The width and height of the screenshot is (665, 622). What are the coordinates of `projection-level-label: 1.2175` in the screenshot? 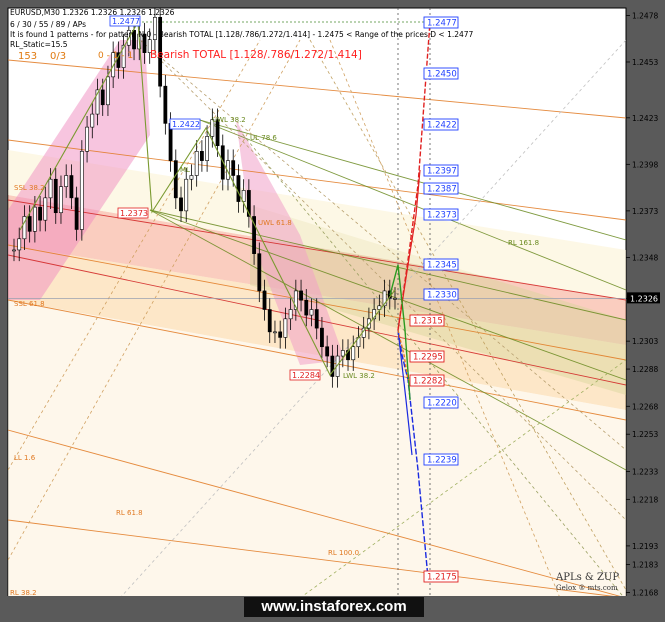 It's located at (442, 578).